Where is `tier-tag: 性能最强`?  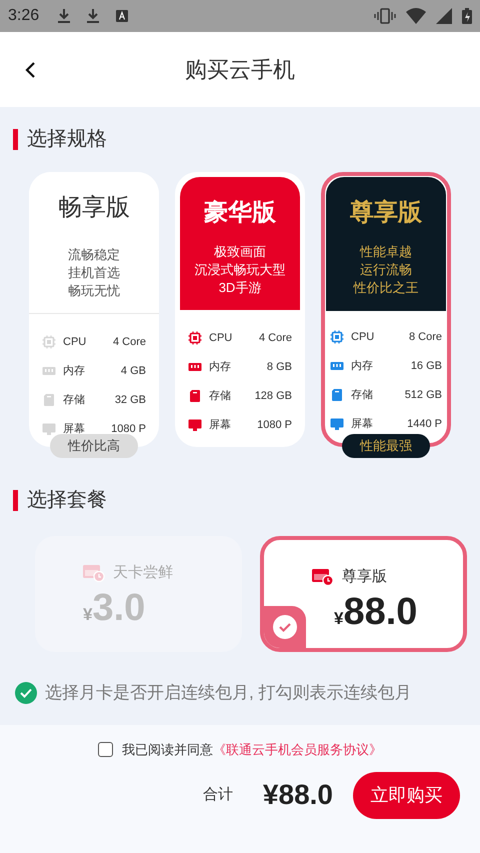
tier-tag: 性能最强 is located at coordinates (386, 446).